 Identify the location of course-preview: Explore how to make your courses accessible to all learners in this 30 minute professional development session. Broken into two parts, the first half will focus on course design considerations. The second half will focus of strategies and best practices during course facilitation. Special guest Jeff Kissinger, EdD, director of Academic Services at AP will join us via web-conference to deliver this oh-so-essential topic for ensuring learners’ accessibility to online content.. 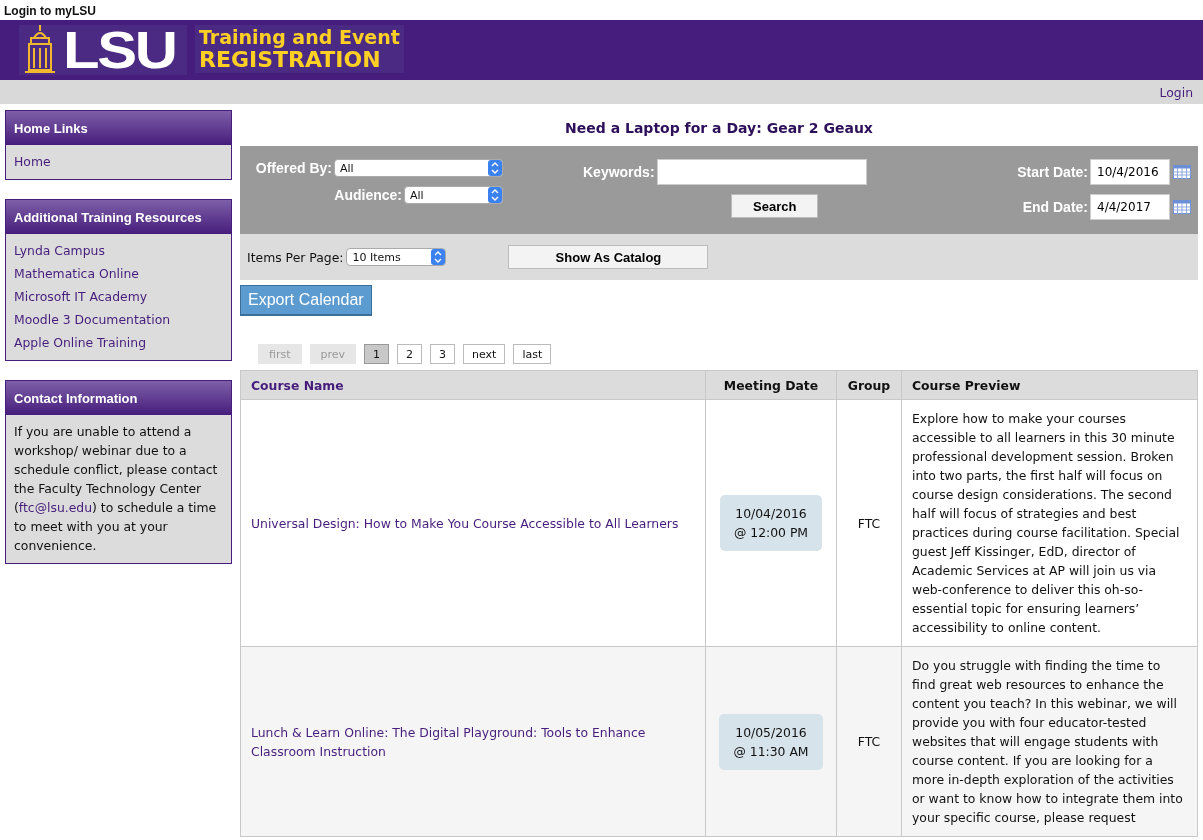
(1046, 523).